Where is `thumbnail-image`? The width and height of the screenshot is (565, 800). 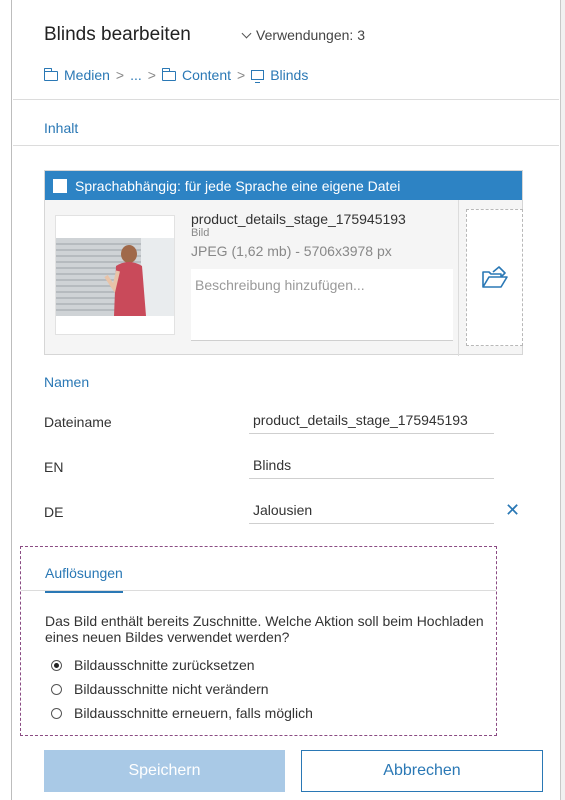 thumbnail-image is located at coordinates (115, 275).